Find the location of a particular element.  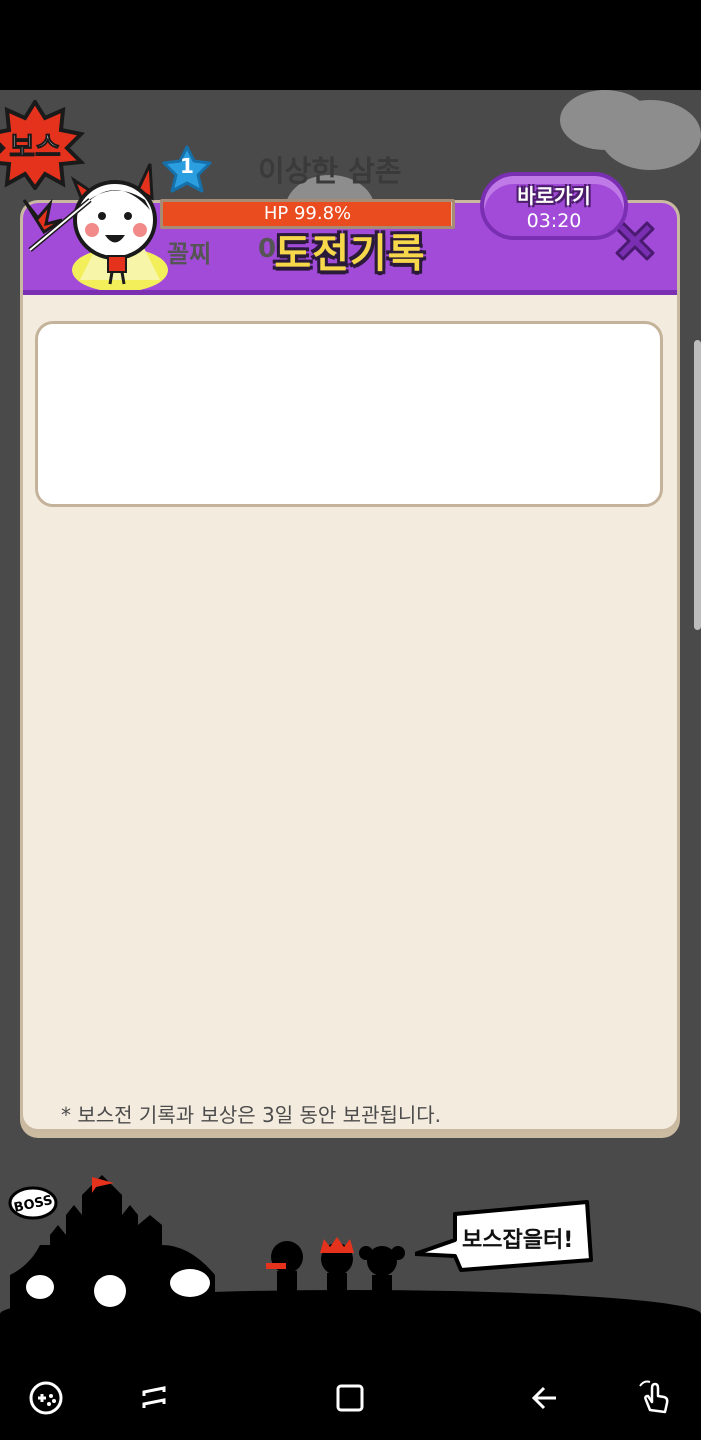

game-tools-button is located at coordinates (46, 1398).